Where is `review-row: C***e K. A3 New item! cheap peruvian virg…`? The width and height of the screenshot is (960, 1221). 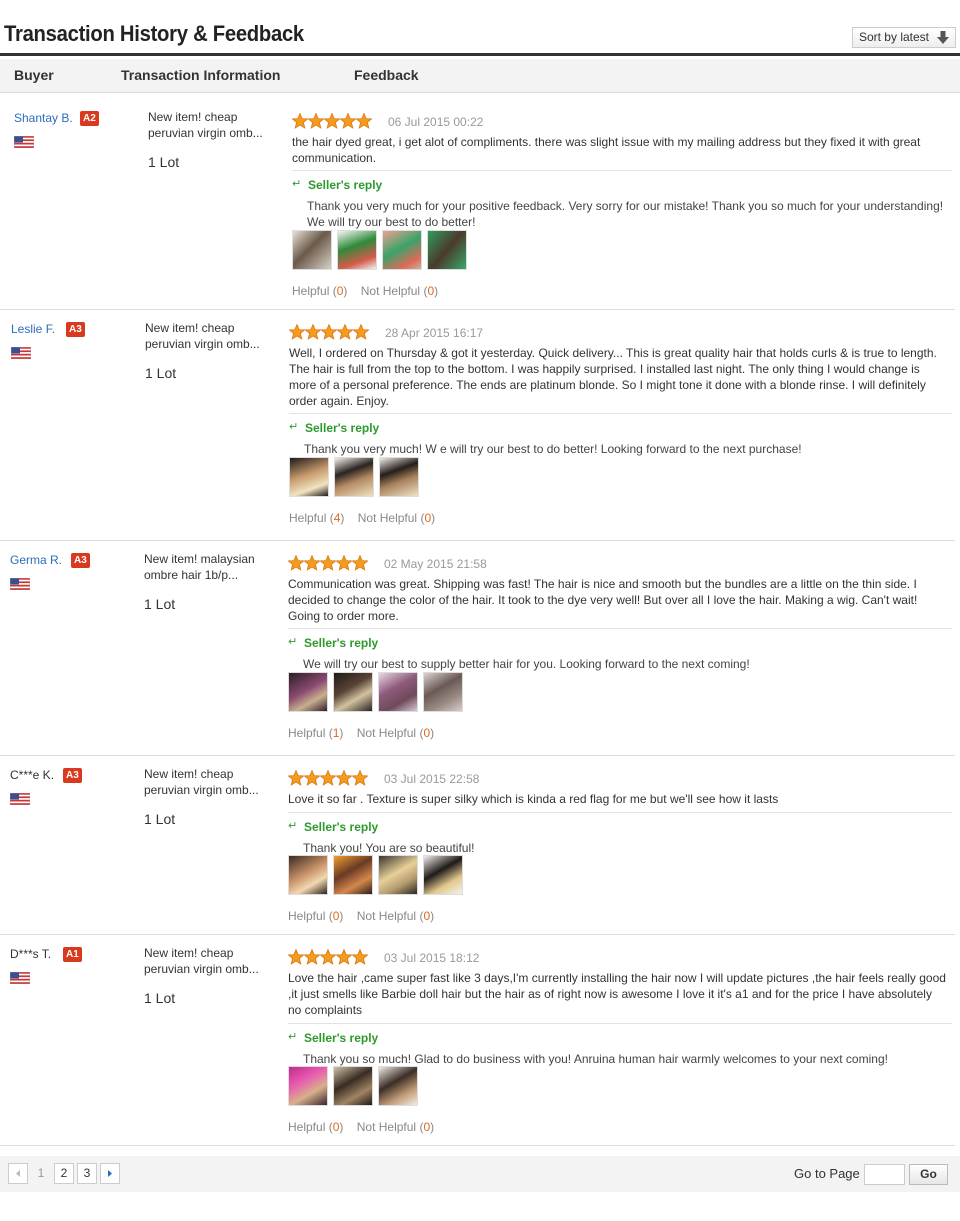 review-row: C***e K. A3 New item! cheap peruvian virg… is located at coordinates (477, 845).